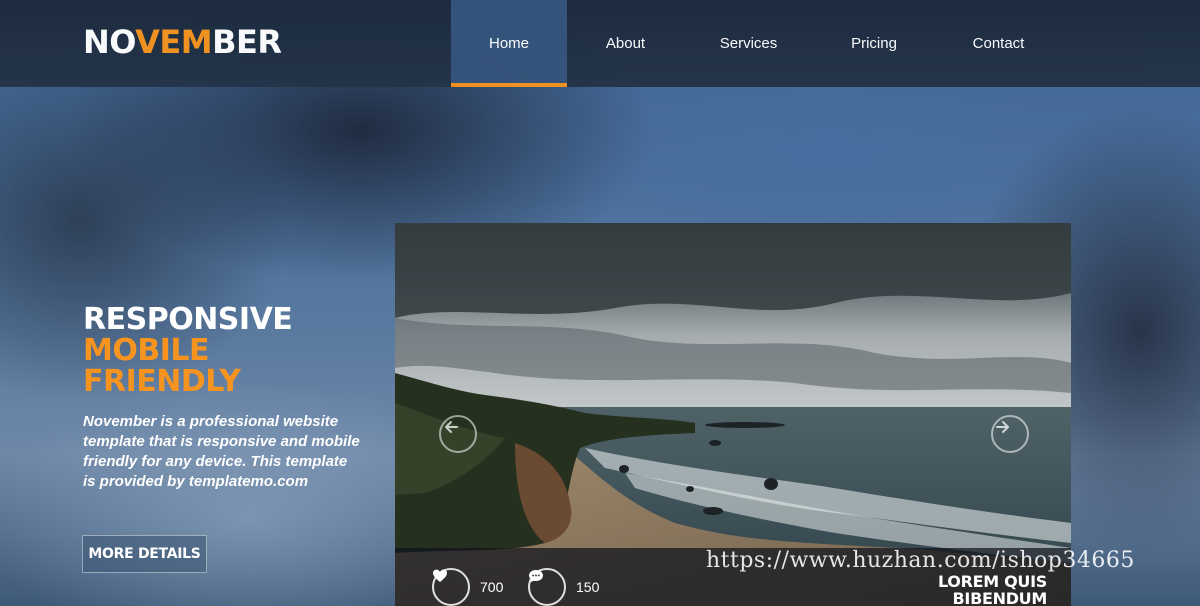 This screenshot has width=1200, height=606. Describe the element at coordinates (109, 42) in the screenshot. I see `logo-part-1: NO` at that location.